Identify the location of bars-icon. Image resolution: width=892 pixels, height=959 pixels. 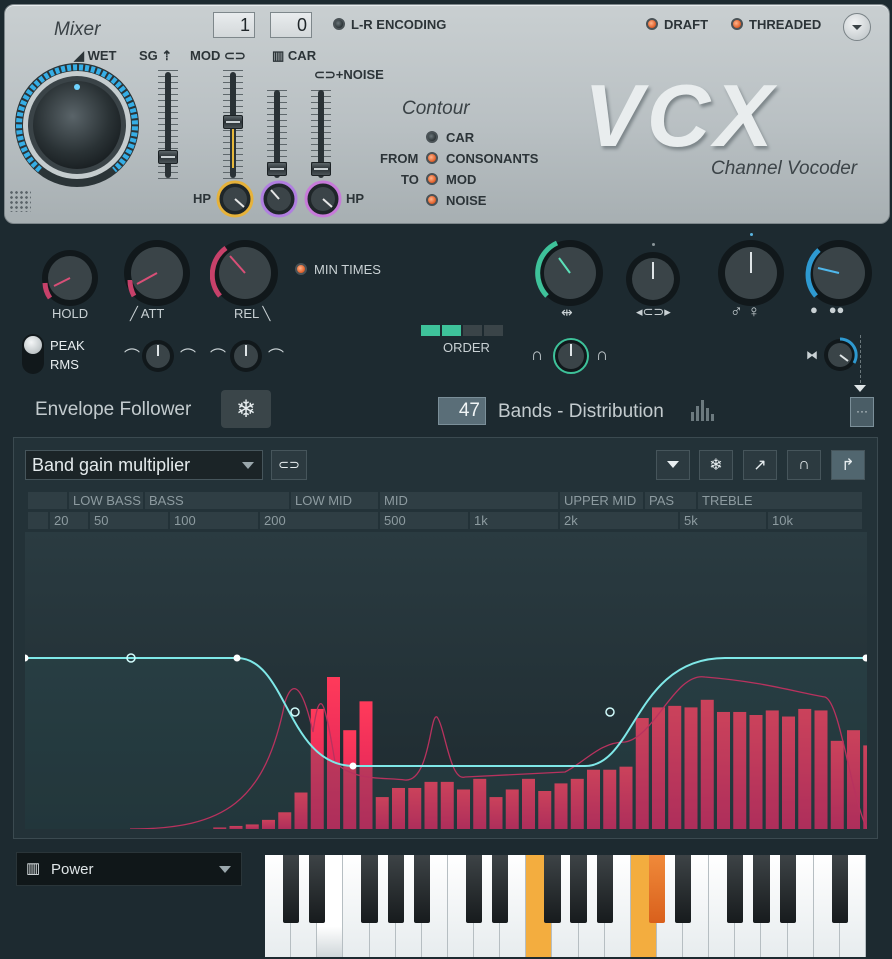
(702, 410).